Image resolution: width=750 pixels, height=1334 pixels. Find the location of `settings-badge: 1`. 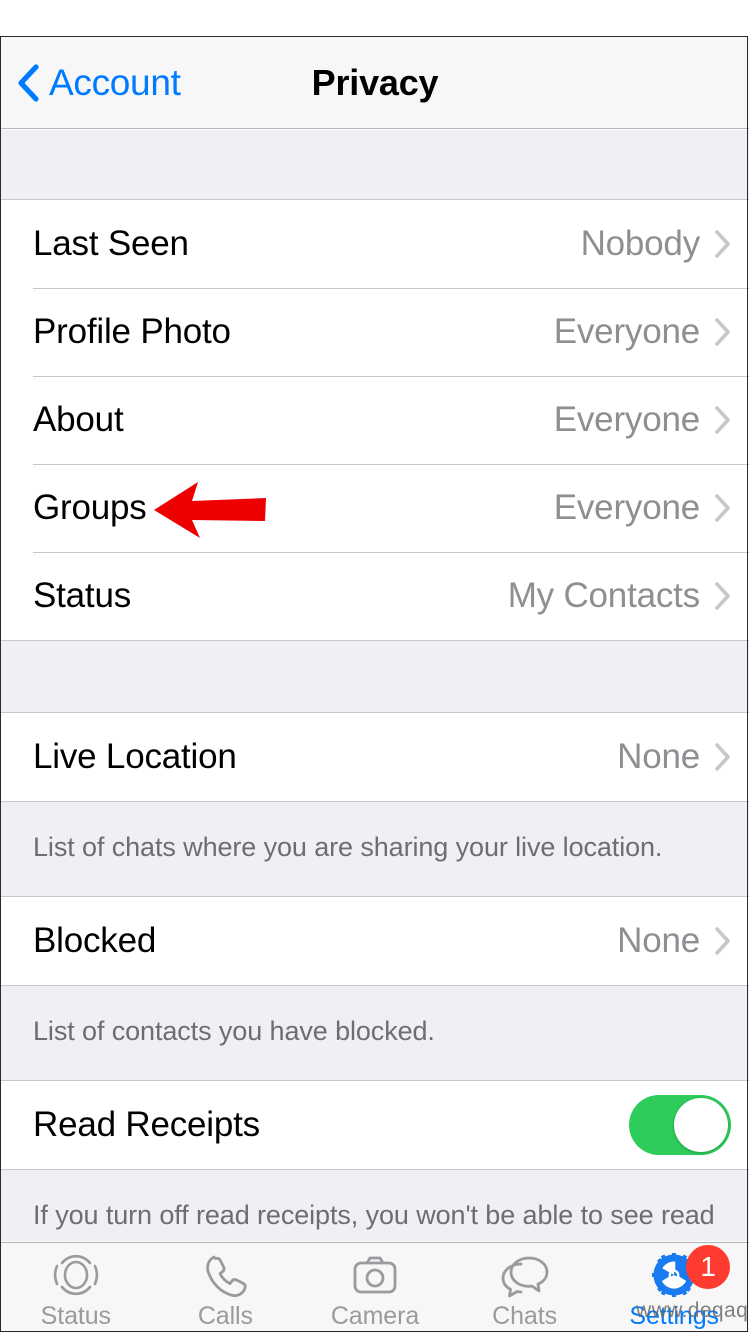

settings-badge: 1 is located at coordinates (708, 1267).